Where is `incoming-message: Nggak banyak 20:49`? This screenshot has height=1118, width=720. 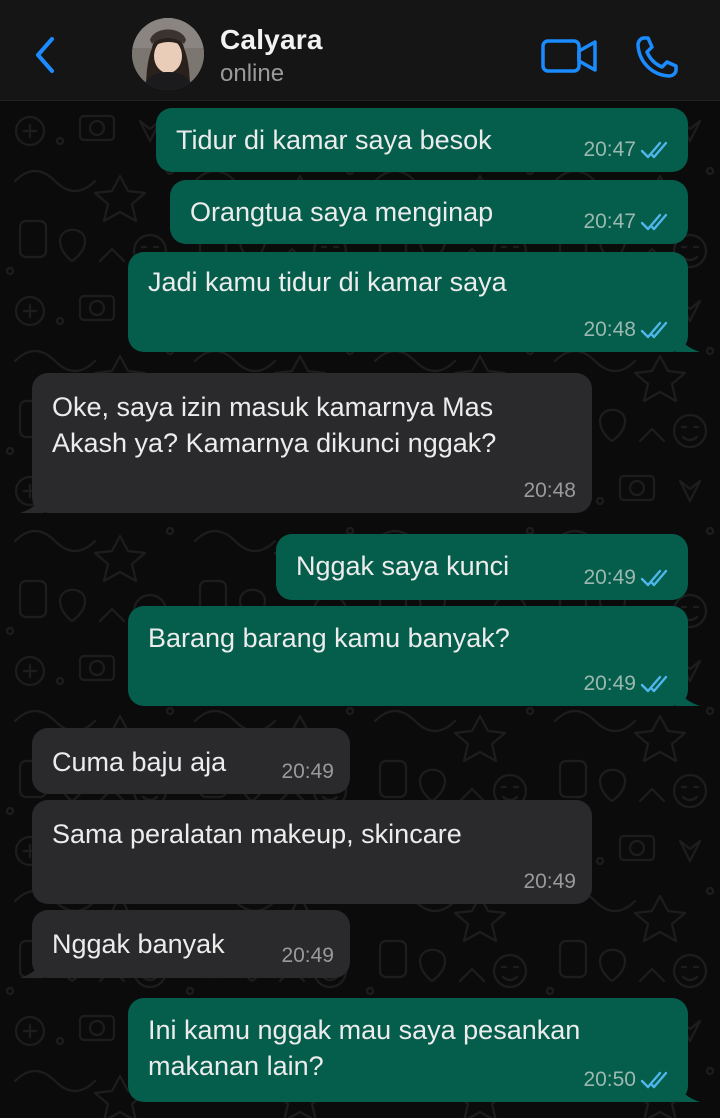
incoming-message: Nggak banyak 20:49 is located at coordinates (185, 944).